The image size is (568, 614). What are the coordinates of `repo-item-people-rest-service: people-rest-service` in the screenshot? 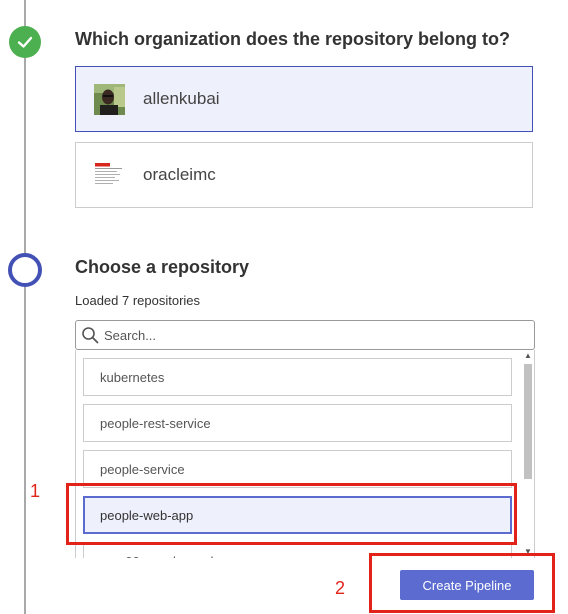 It's located at (297, 423).